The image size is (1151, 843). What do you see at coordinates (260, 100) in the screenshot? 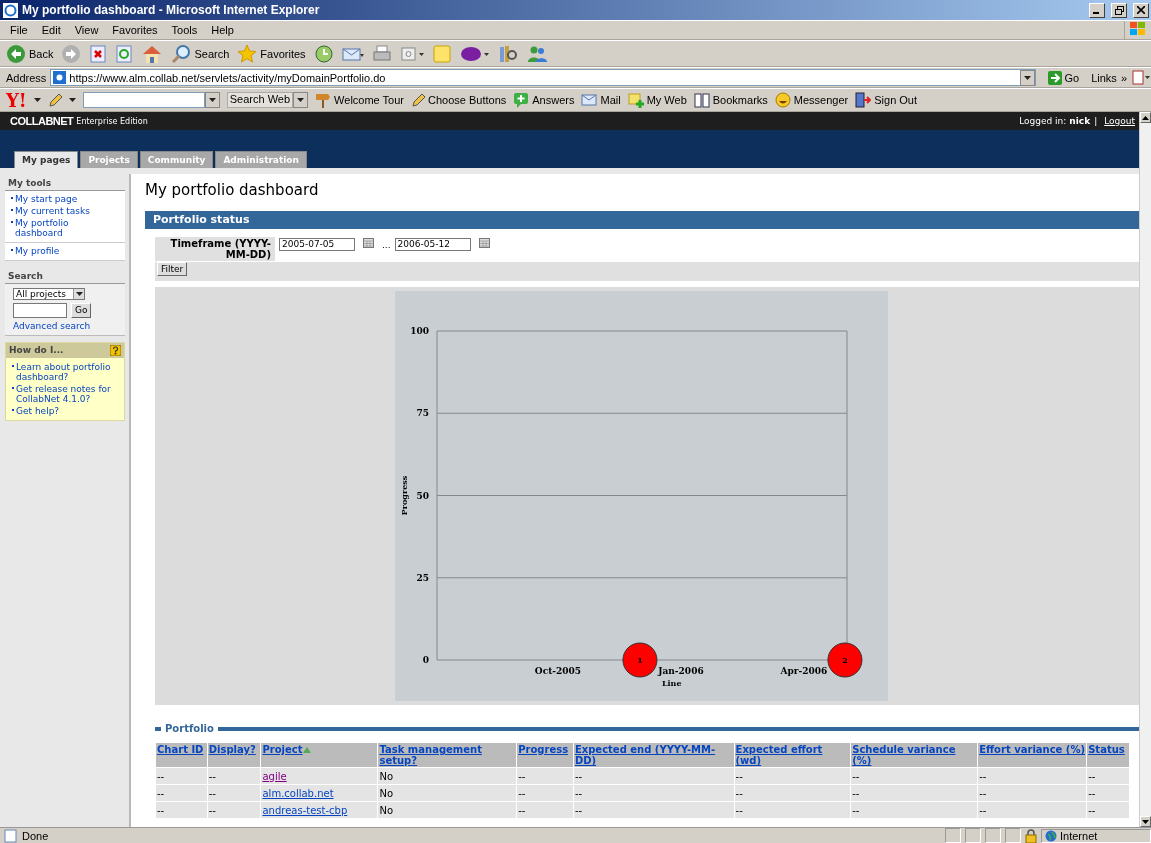
I see `search-web-button: Search Web` at bounding box center [260, 100].